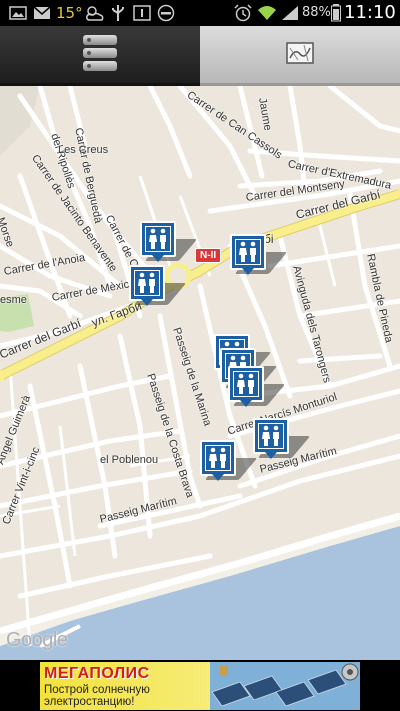  I want to click on tab-bar, so click(200, 56).